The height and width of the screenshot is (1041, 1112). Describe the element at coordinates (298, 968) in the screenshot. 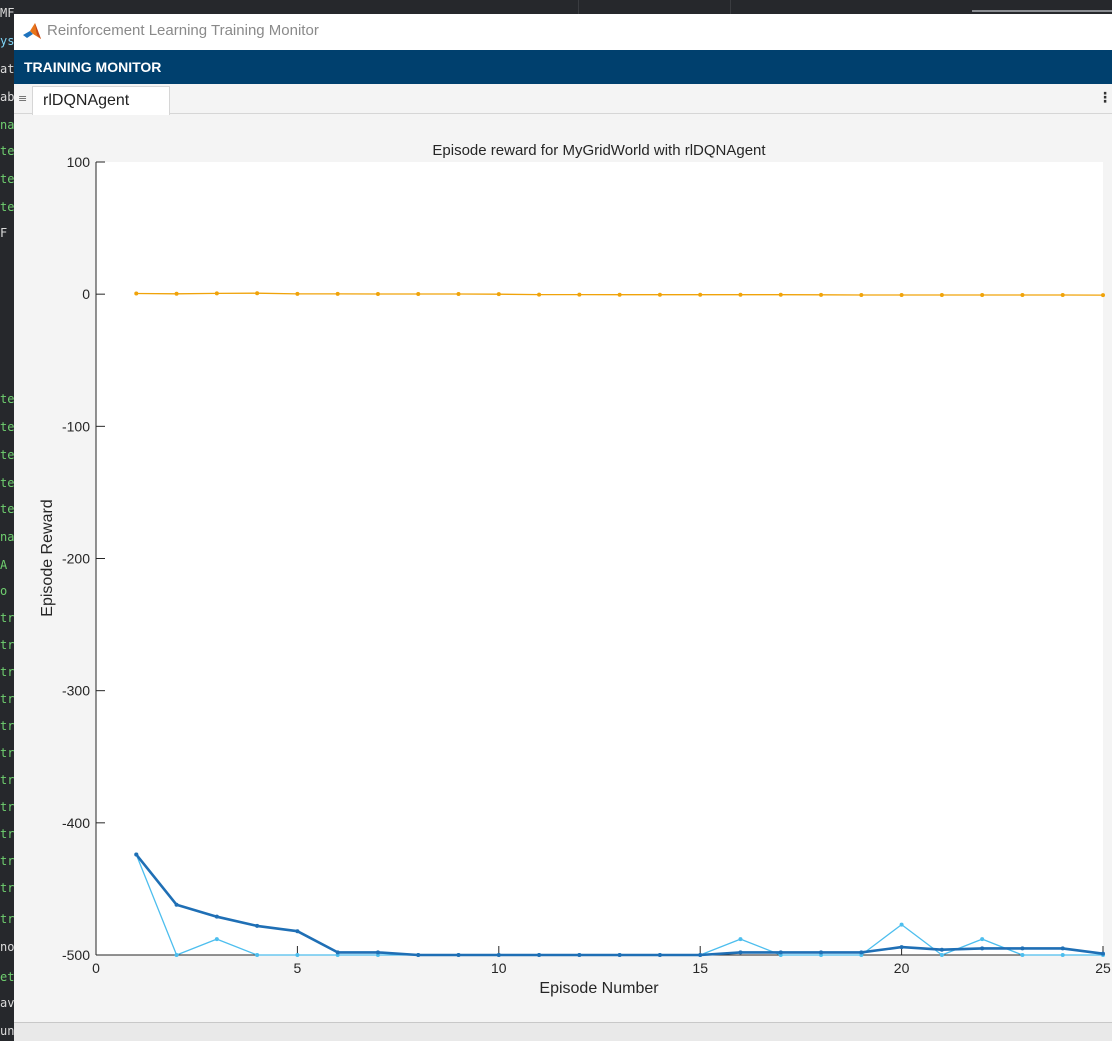

I see `x-tick-label: 5` at that location.